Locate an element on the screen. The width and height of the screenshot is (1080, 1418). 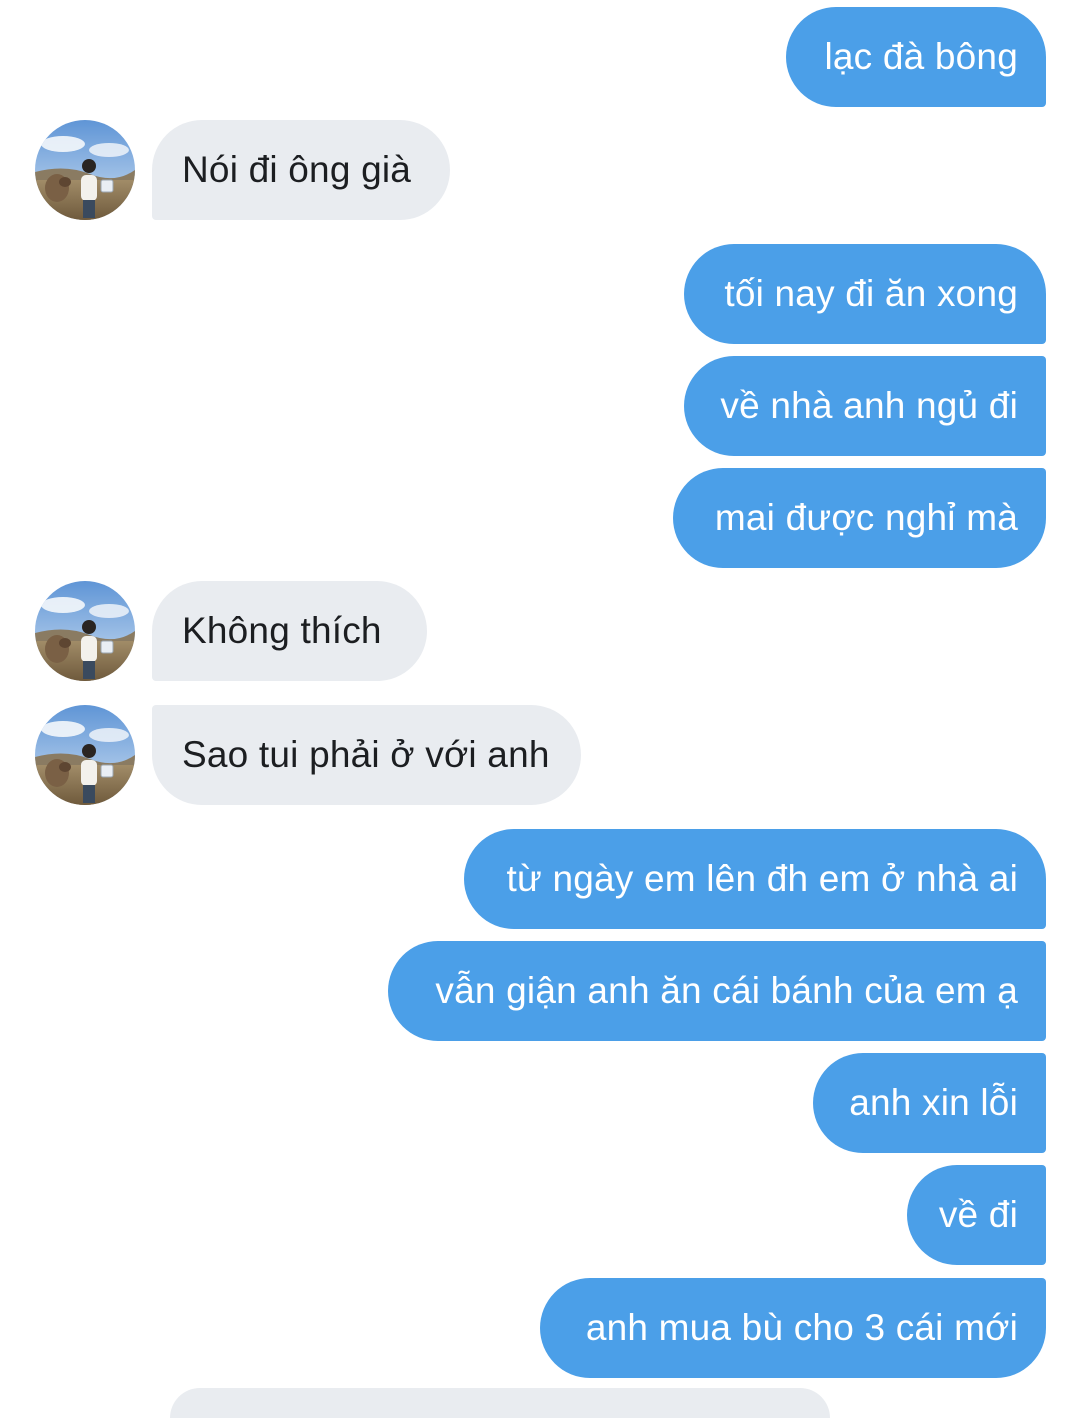
message-text: lạc đà bông is located at coordinates (921, 56).